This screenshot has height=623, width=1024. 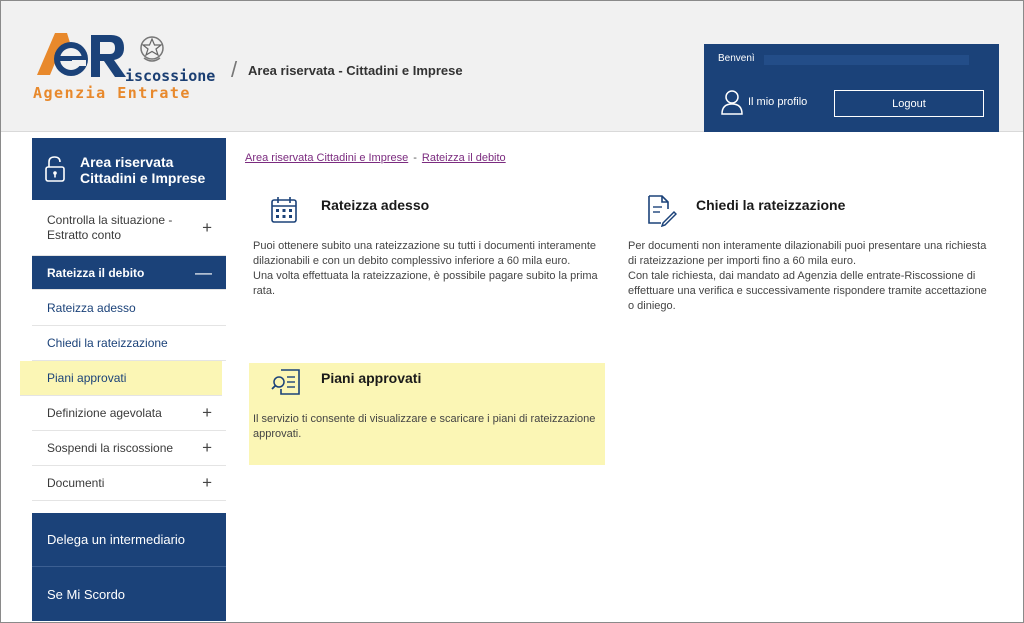 I want to click on sidebar-item-label: Controlla la situazione - Estratto conto, so click(x=109, y=228).